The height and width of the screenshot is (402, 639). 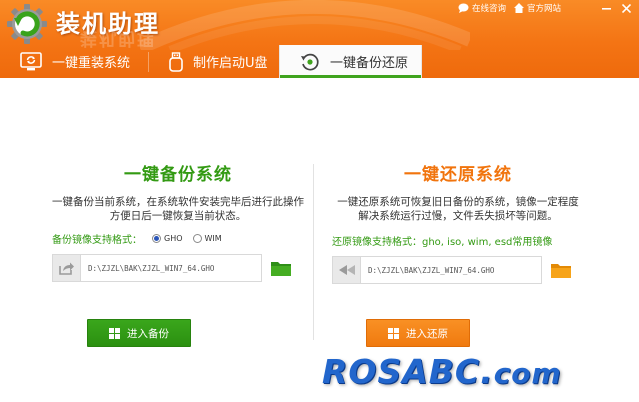 I want to click on backup-desc-line1: 一键备份当前系统，在系统软件安装完毕后进行此操作, so click(x=178, y=202).